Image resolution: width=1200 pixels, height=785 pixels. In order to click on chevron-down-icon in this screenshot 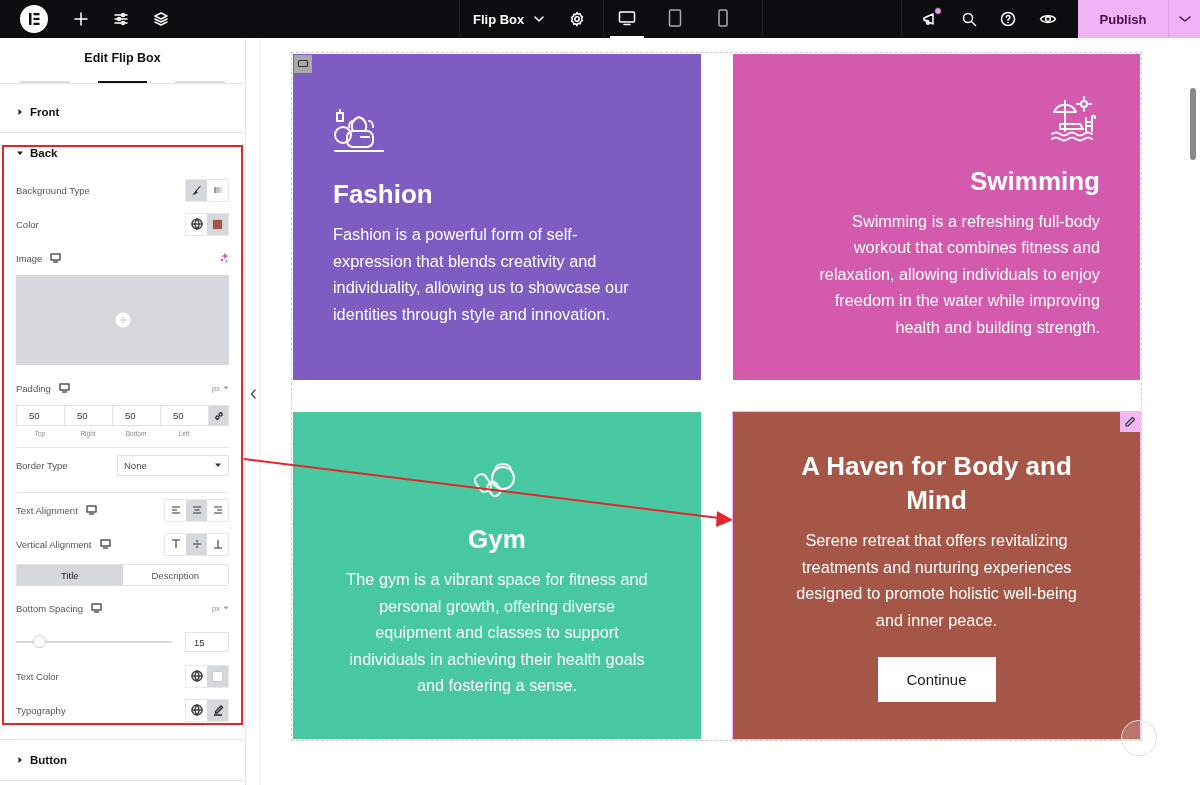, I will do `click(1184, 19)`.